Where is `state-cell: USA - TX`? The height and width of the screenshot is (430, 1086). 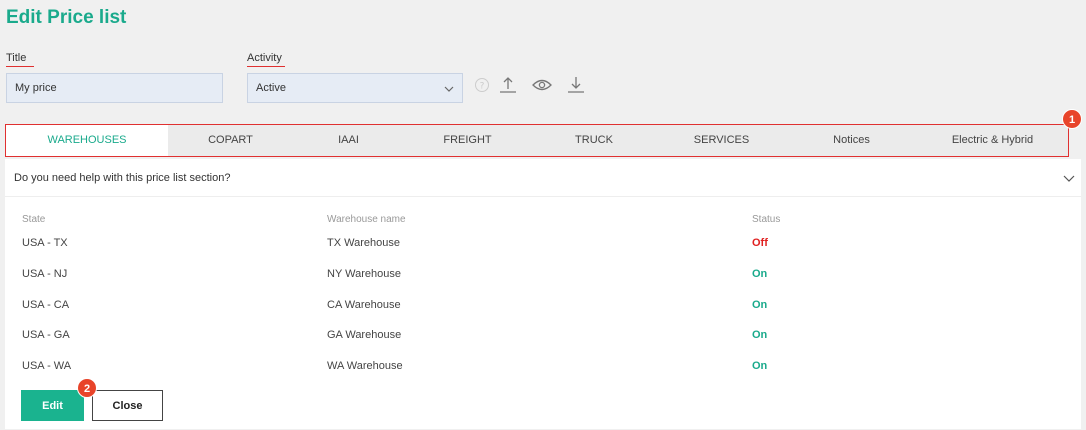 state-cell: USA - TX is located at coordinates (45, 243).